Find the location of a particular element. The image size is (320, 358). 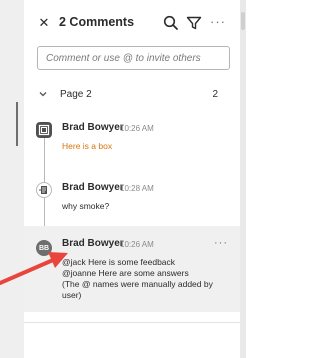

scrollbar-thumb is located at coordinates (243, 21).